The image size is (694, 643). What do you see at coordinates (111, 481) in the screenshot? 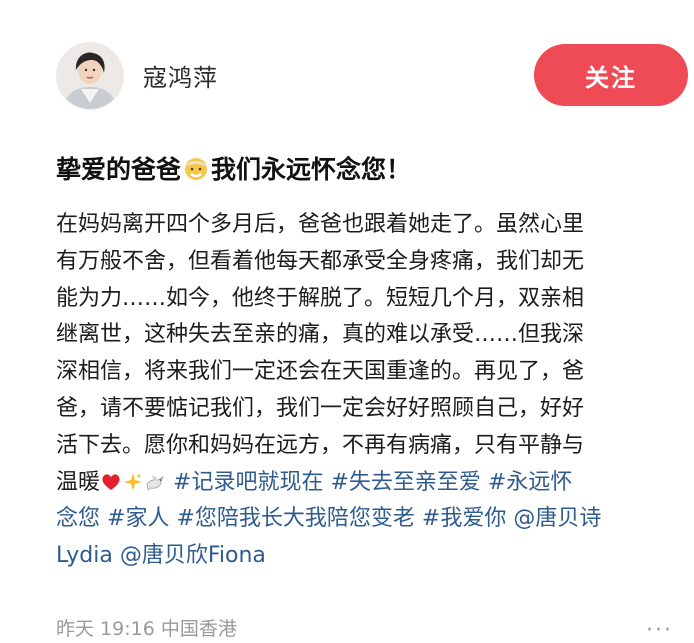
I see `red-heart-emoji-icon` at bounding box center [111, 481].